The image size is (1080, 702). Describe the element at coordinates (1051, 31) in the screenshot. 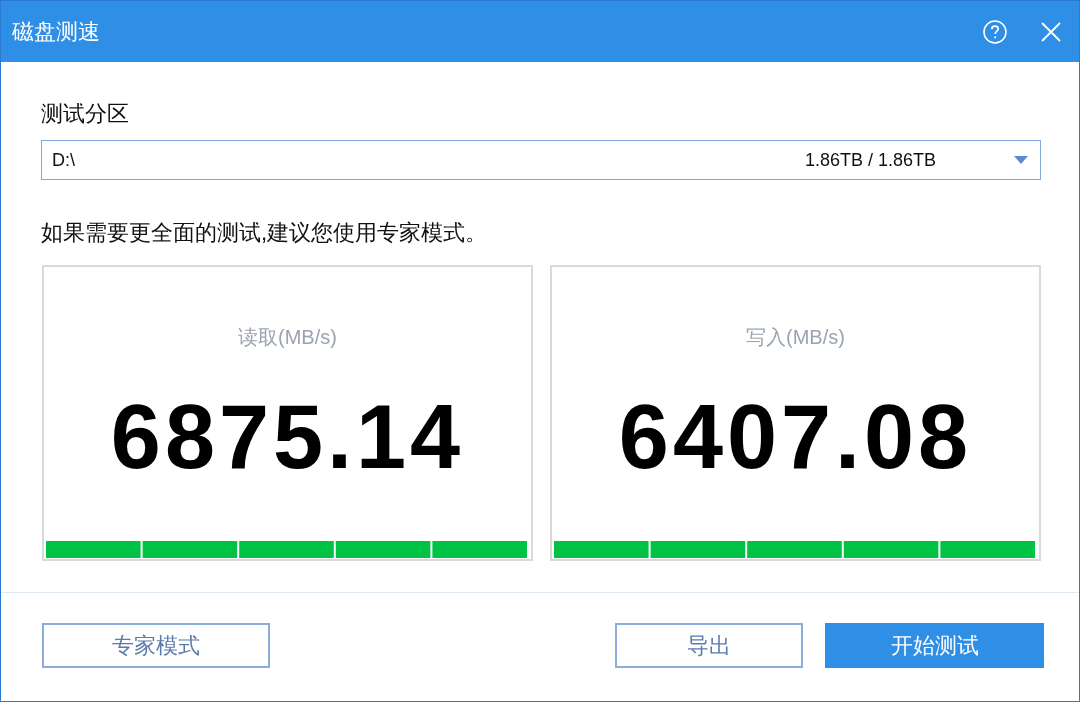

I see `close-icon` at that location.